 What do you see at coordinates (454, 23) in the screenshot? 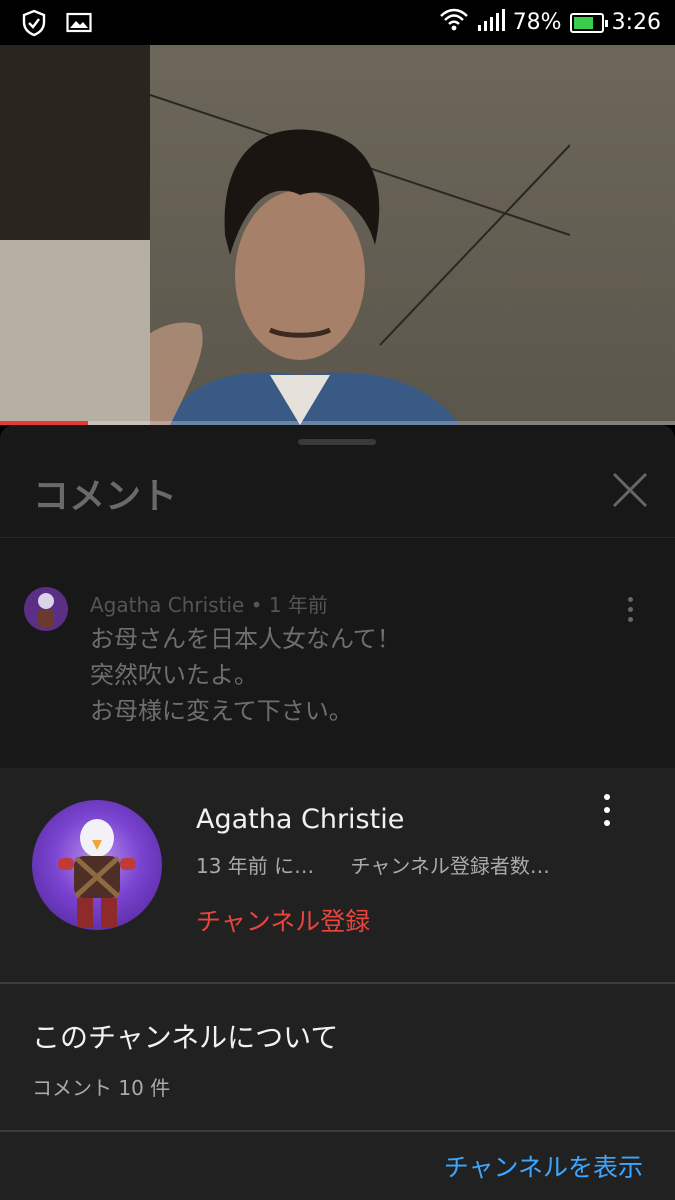
I see `wifi-icon` at bounding box center [454, 23].